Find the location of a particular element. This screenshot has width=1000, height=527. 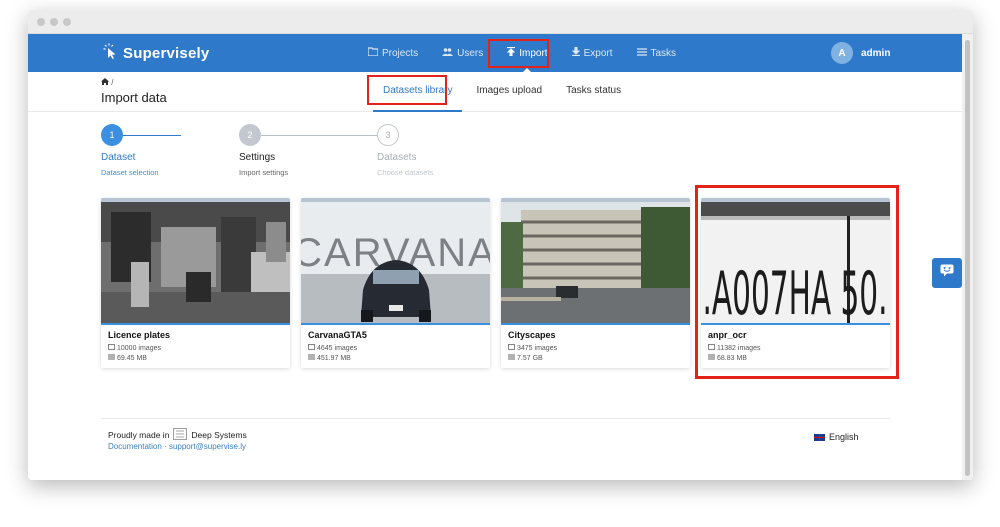

dataset-size-text: 69.45 MB is located at coordinates (132, 358).